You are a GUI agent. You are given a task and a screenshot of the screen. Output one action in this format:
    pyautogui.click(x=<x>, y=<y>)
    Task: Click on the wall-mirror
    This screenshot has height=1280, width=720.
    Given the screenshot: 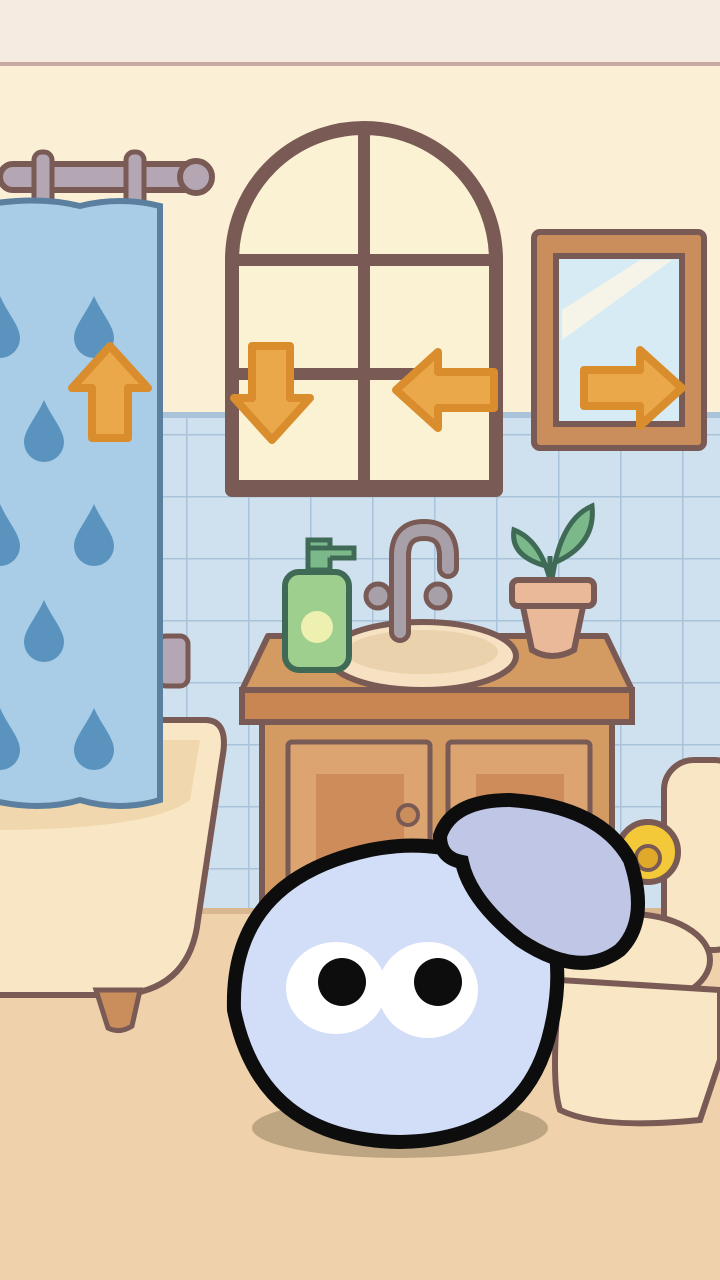 What is the action you would take?
    pyautogui.click(x=619, y=340)
    